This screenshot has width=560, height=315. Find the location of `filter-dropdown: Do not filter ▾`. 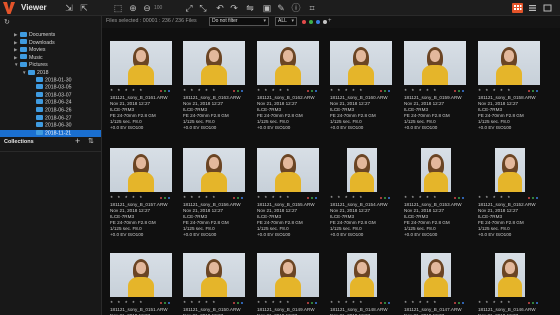

filter-dropdown: Do not filter ▾ is located at coordinates (239, 21).